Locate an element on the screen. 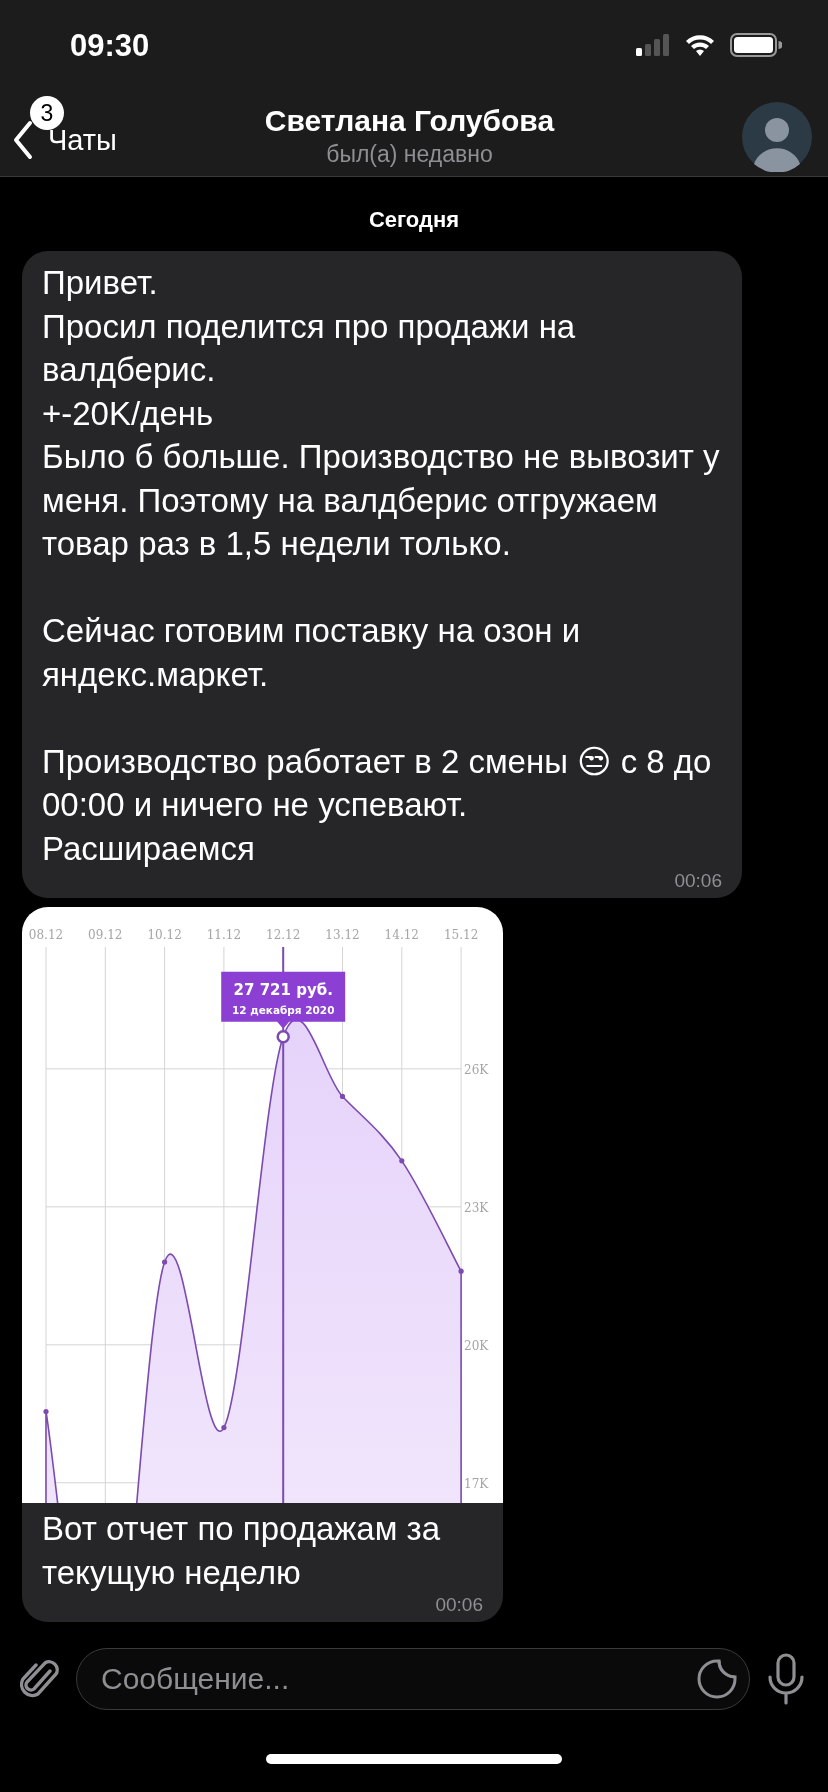  tooltip-value: 27 721 руб. is located at coordinates (283, 989).